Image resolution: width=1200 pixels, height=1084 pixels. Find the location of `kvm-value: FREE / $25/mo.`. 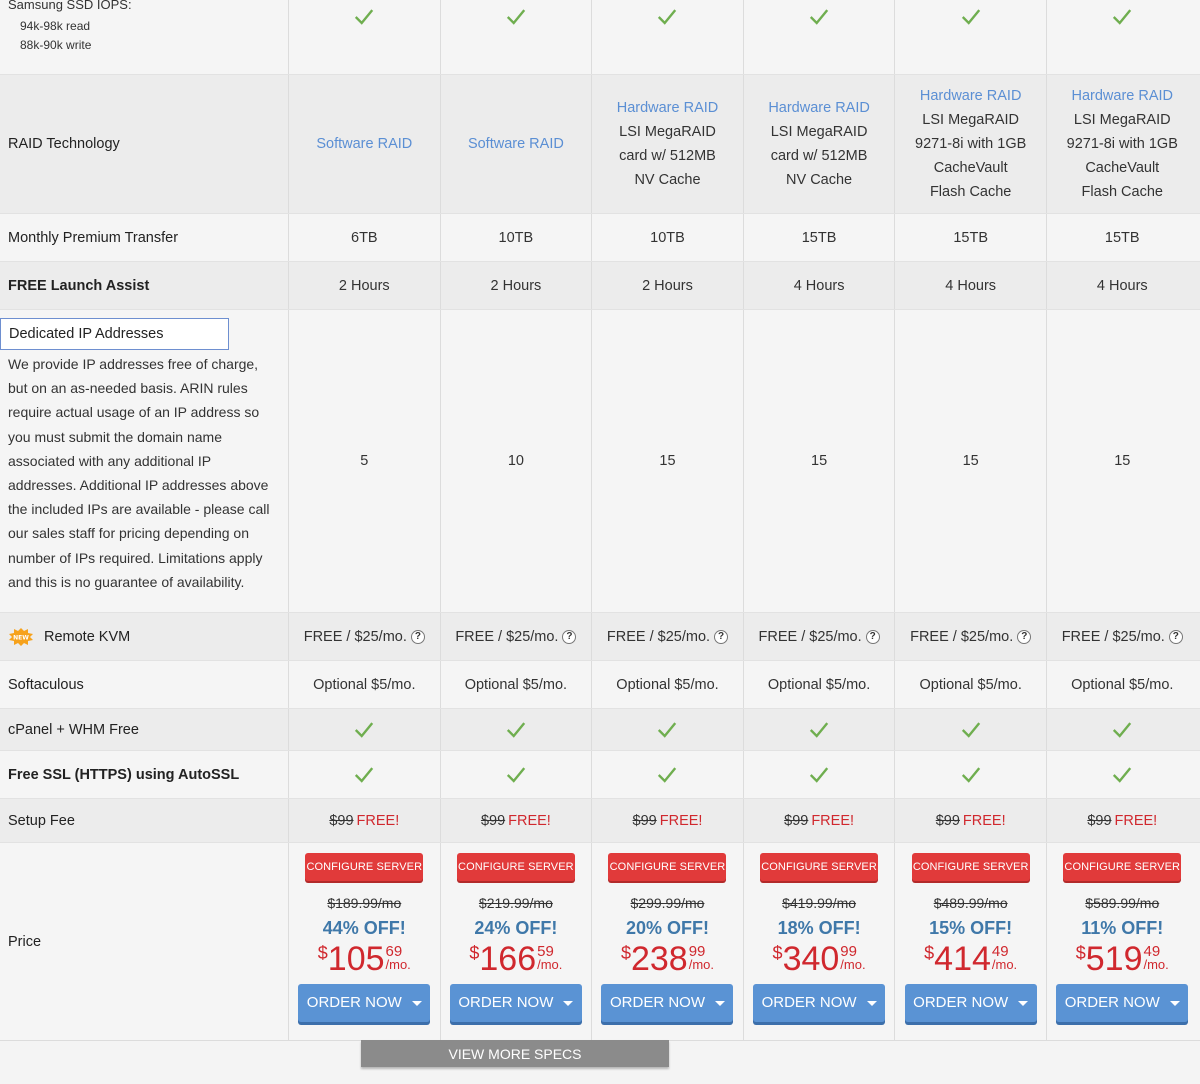

kvm-value: FREE / $25/mo. is located at coordinates (658, 636).